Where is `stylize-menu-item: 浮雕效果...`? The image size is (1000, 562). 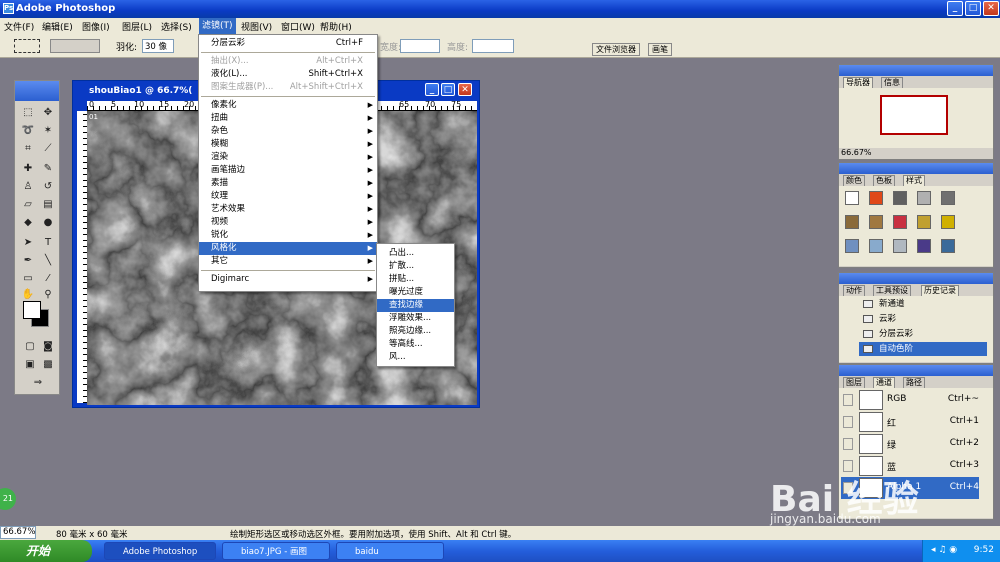 stylize-menu-item: 浮雕效果... is located at coordinates (415, 318).